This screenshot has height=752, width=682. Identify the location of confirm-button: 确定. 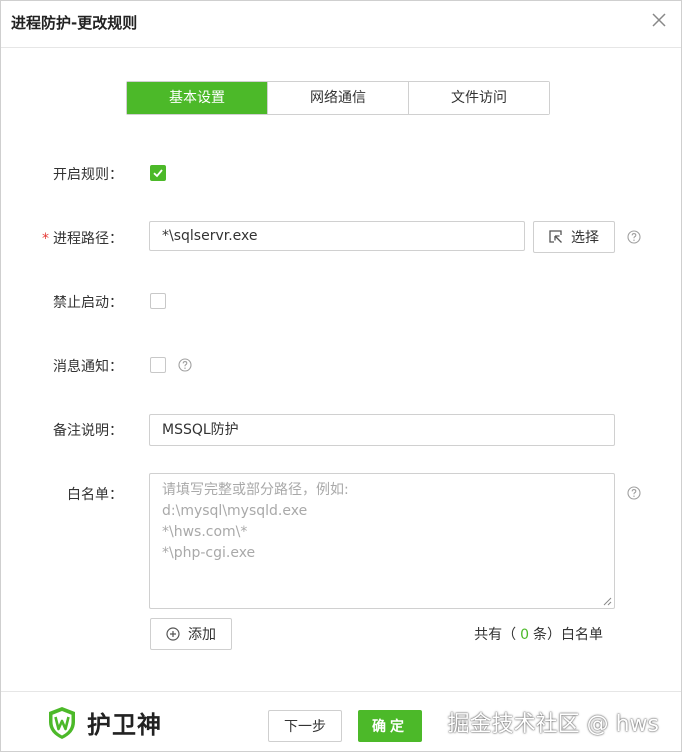
(390, 726).